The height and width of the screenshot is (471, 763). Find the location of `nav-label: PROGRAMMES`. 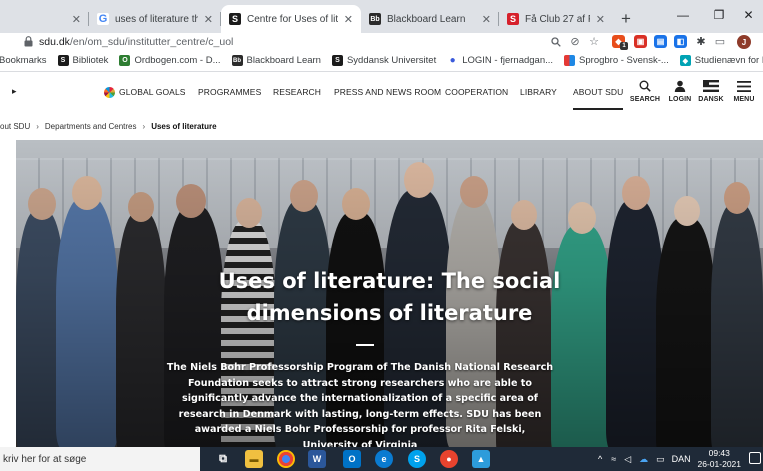

nav-label: PROGRAMMES is located at coordinates (230, 92).